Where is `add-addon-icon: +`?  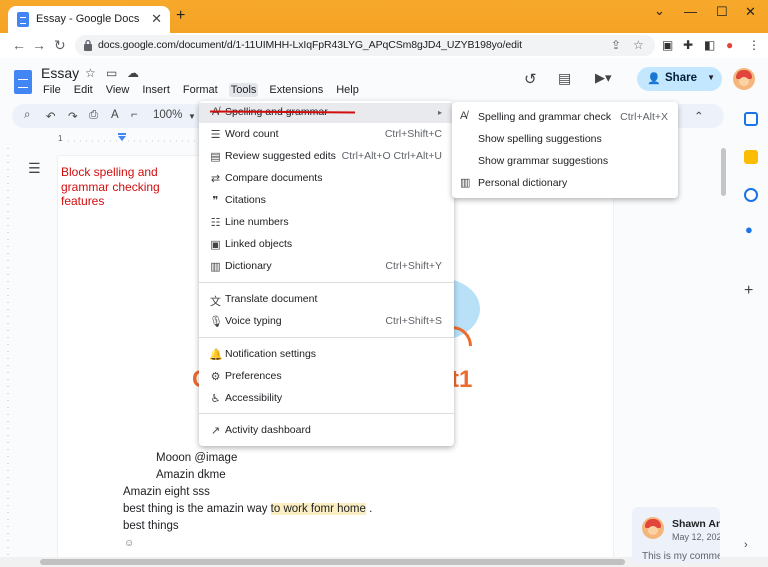 add-addon-icon: + is located at coordinates (748, 291).